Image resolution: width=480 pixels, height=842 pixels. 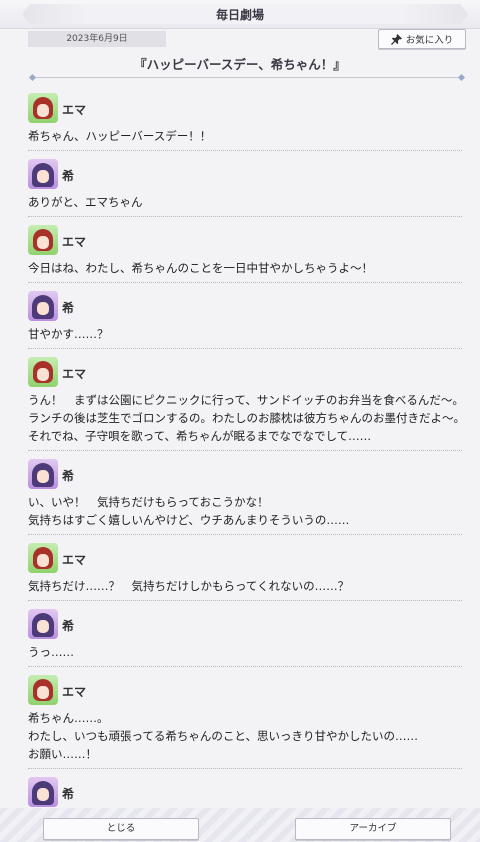 What do you see at coordinates (240, 825) in the screenshot?
I see `footer-bar: とじる アーカイブ` at bounding box center [240, 825].